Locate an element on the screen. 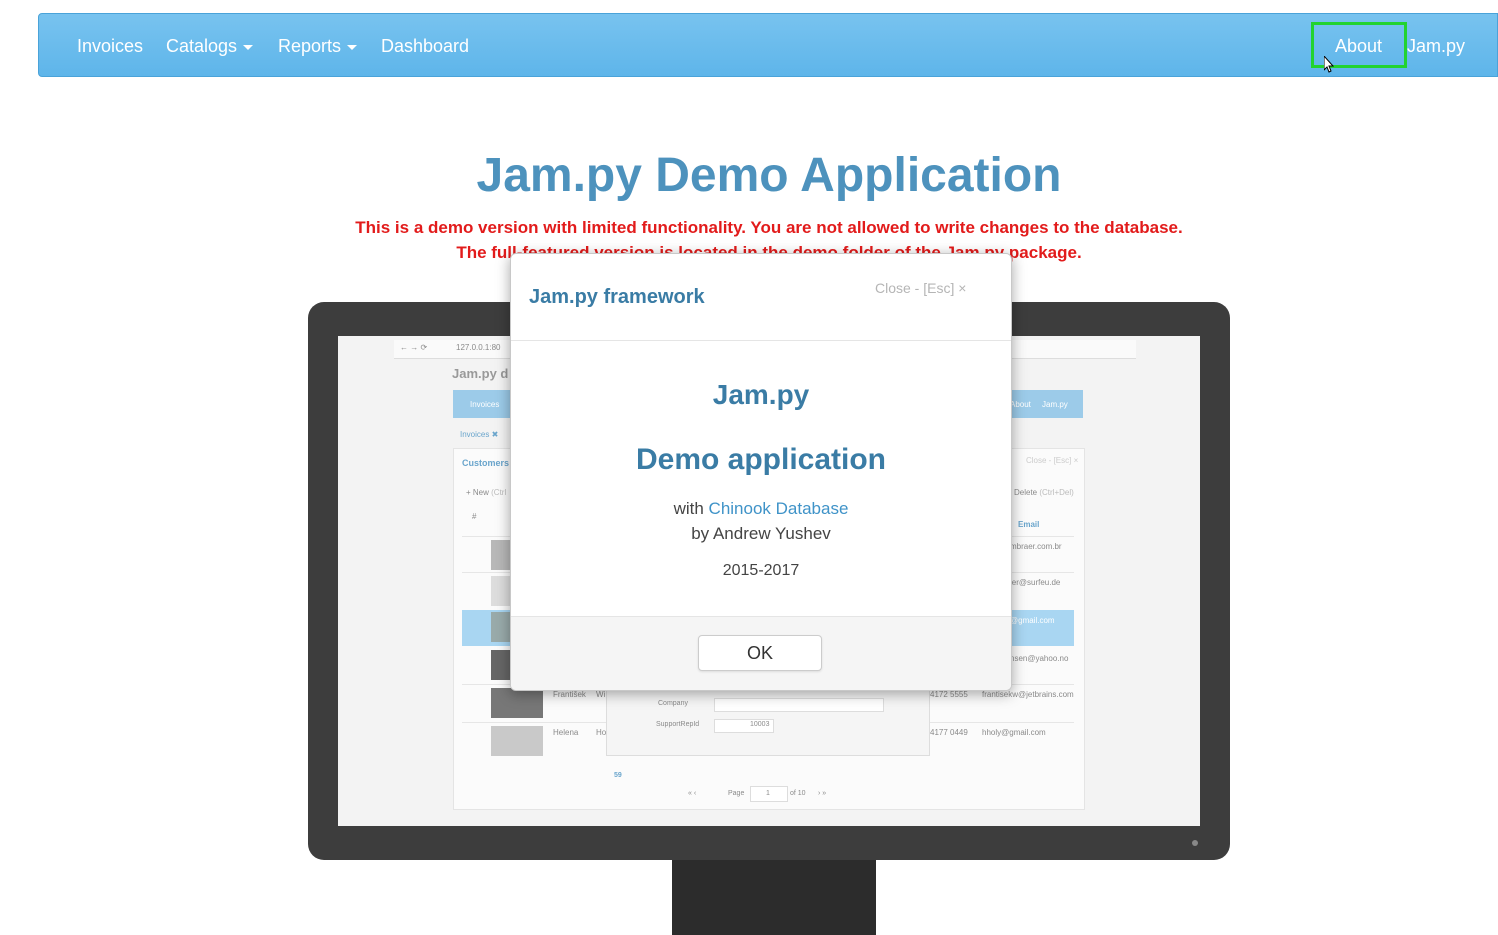 The height and width of the screenshot is (935, 1498). mini-phone-1: 4172 5555 is located at coordinates (949, 694).